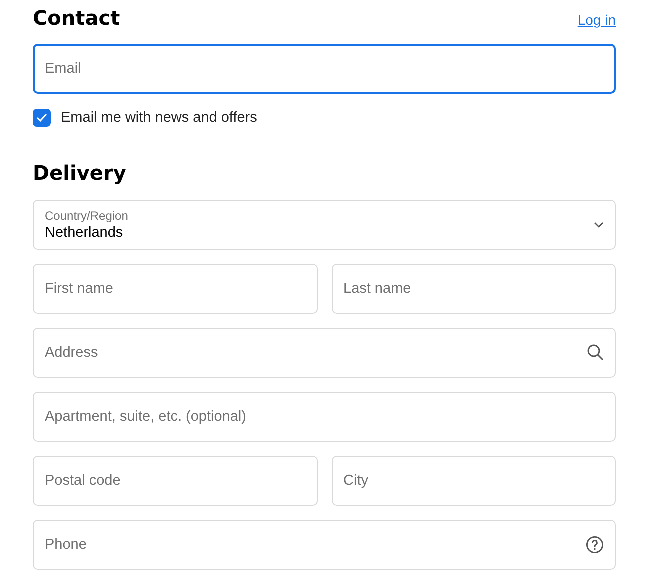 This screenshot has height=586, width=653. What do you see at coordinates (87, 216) in the screenshot?
I see `field-label: Country/Region` at bounding box center [87, 216].